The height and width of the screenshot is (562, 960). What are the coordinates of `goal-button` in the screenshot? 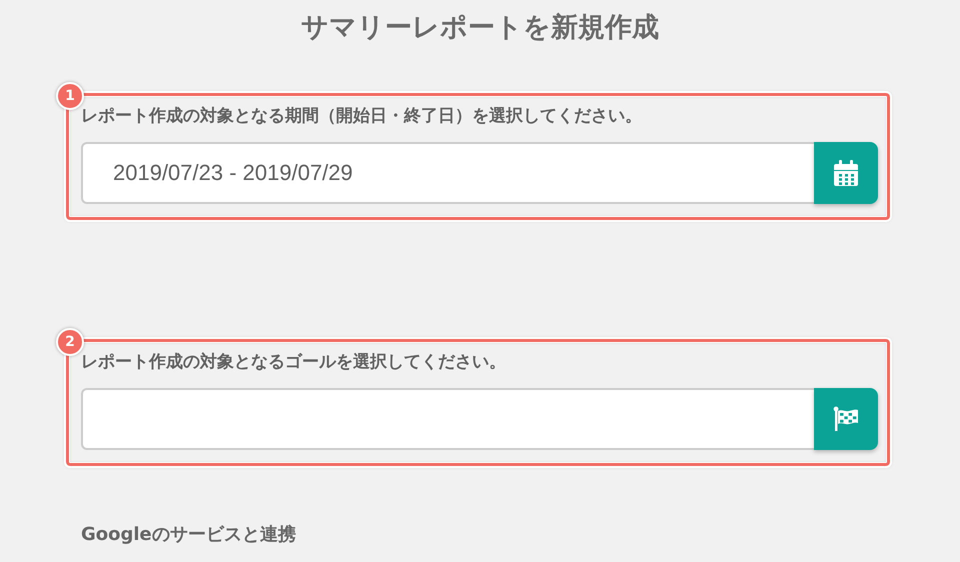 It's located at (846, 419).